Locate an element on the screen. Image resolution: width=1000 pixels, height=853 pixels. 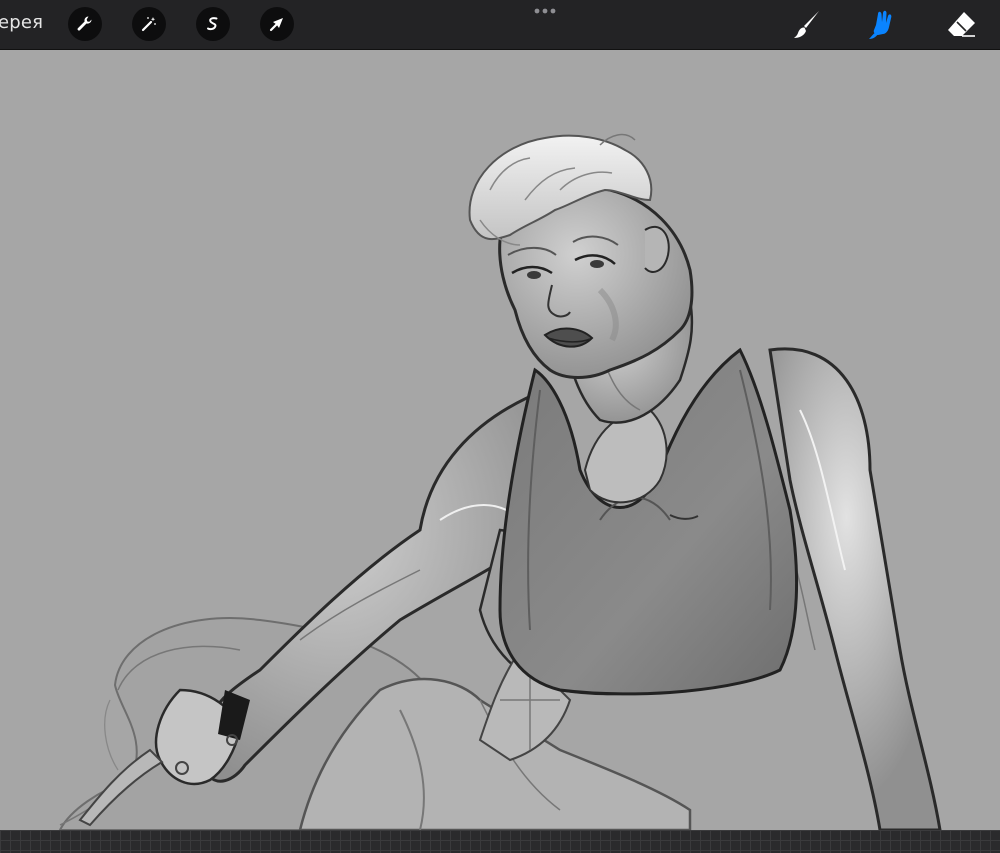
selection-icon is located at coordinates (212, 24).